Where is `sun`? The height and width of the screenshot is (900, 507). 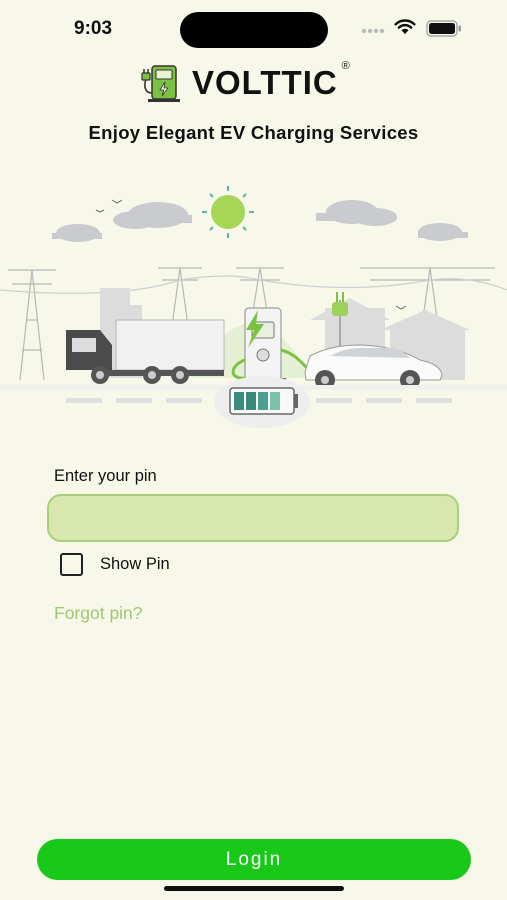
sun is located at coordinates (228, 212).